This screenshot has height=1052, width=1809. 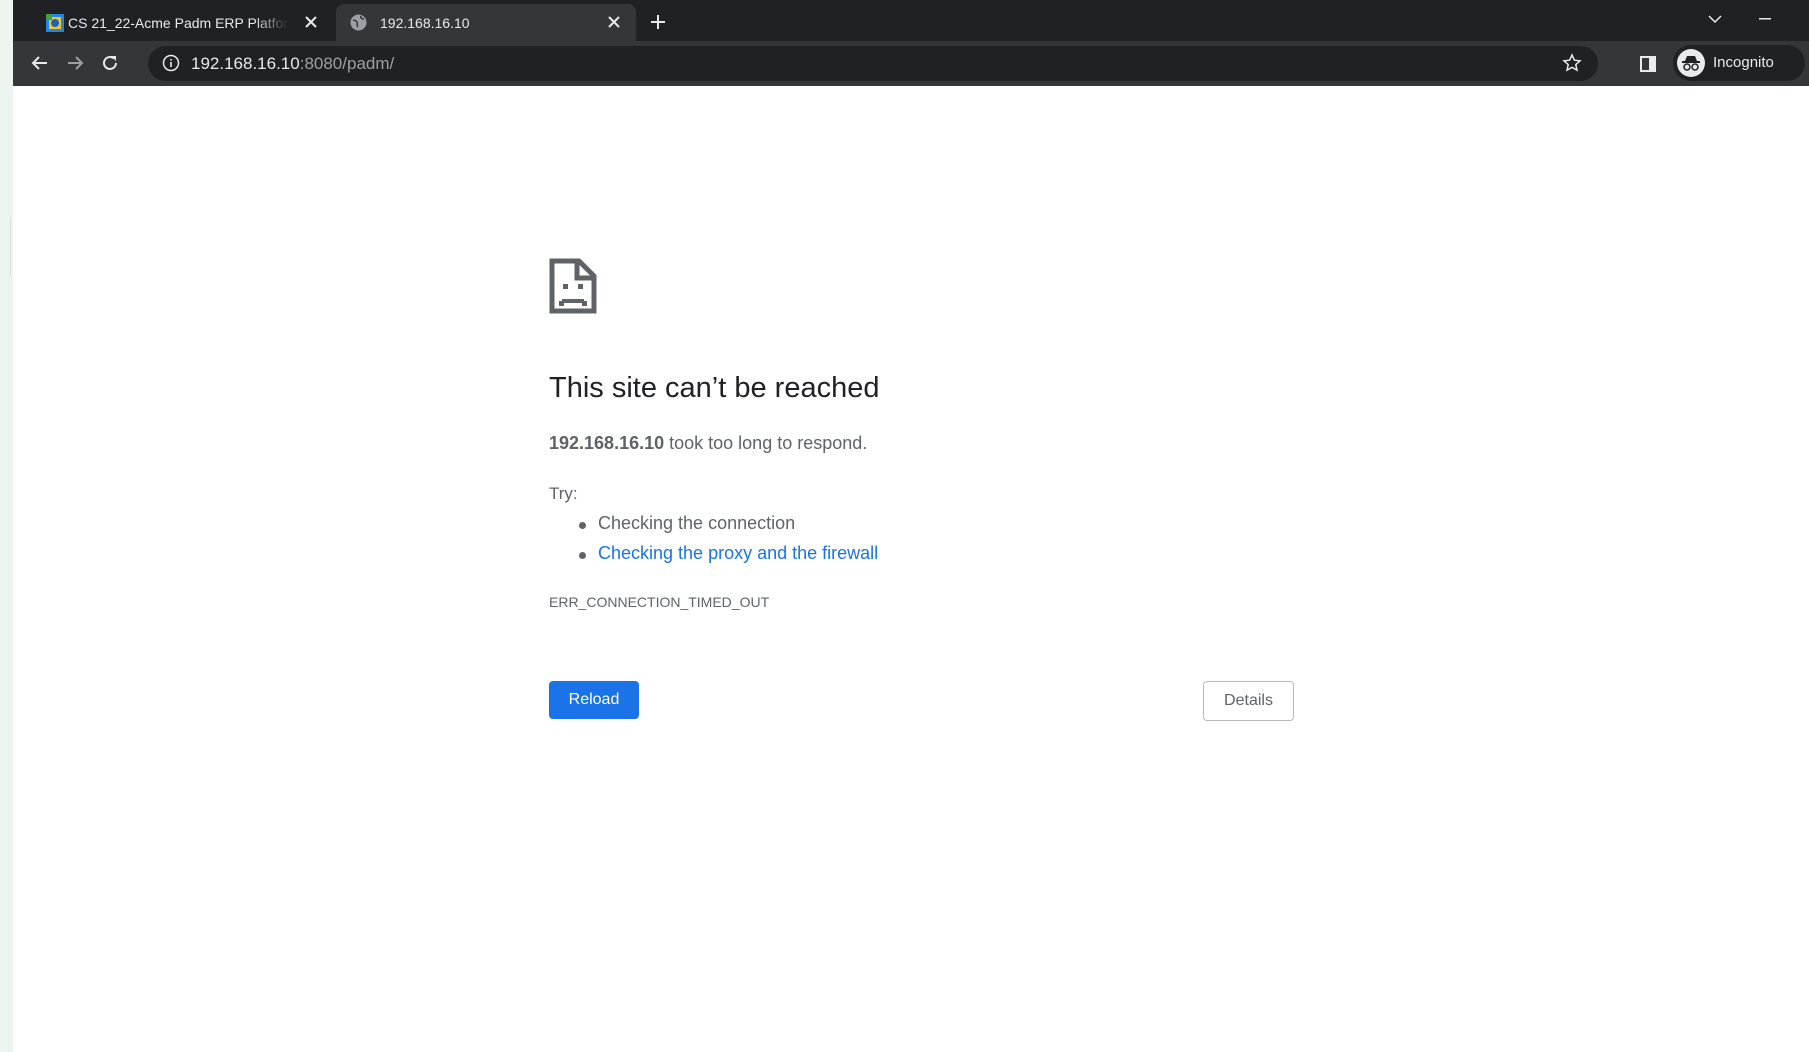 I want to click on suggestion-check-connection: Checking the connection, so click(x=687, y=523).